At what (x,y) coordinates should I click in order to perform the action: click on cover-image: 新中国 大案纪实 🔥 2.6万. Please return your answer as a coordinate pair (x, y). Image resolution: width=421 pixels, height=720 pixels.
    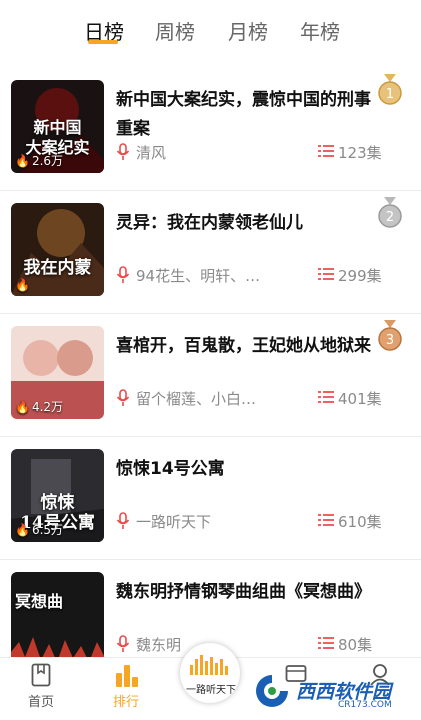
    Looking at the image, I should click on (57, 126).